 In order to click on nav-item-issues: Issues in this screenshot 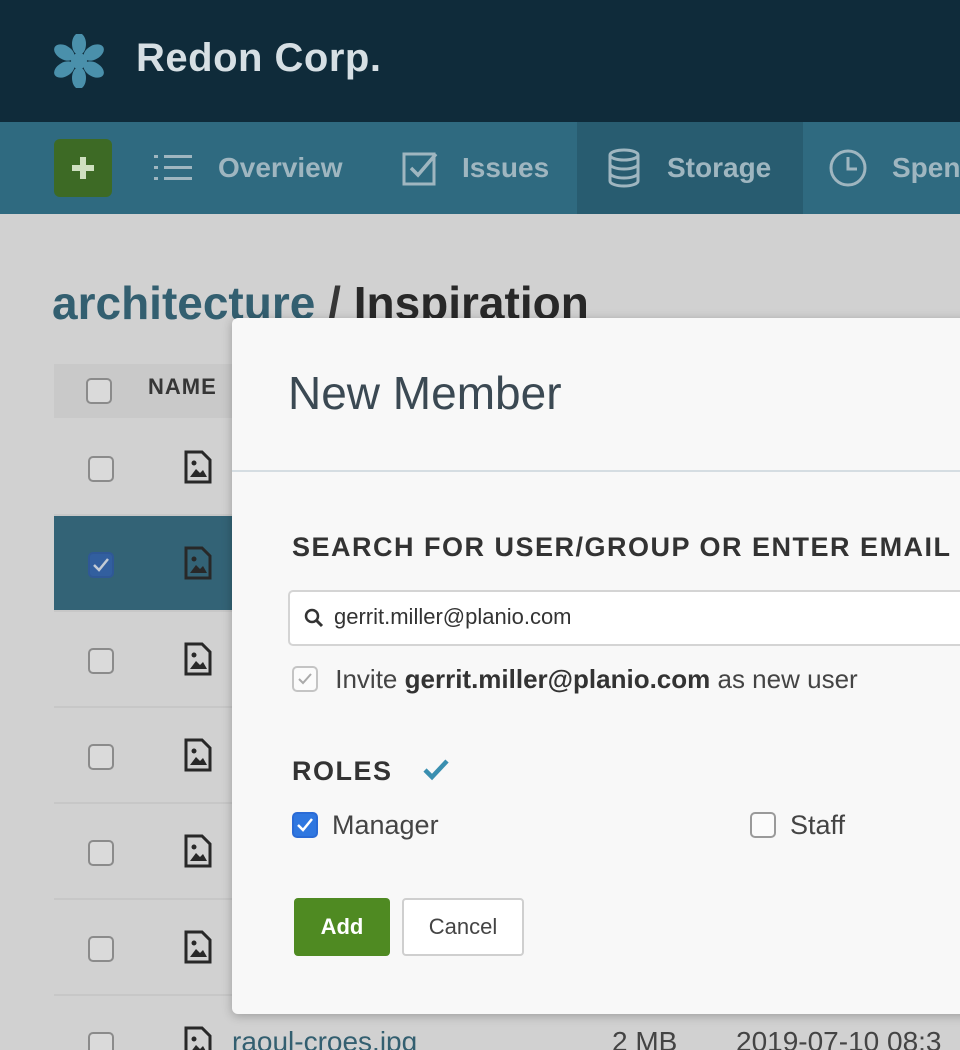, I will do `click(475, 168)`.